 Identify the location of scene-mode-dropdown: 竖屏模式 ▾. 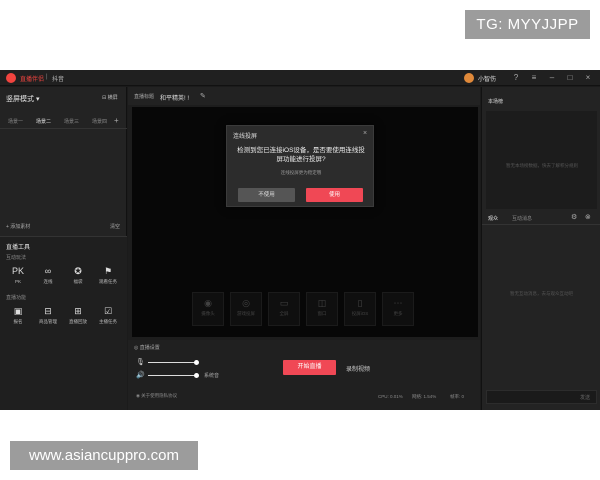
(22, 99).